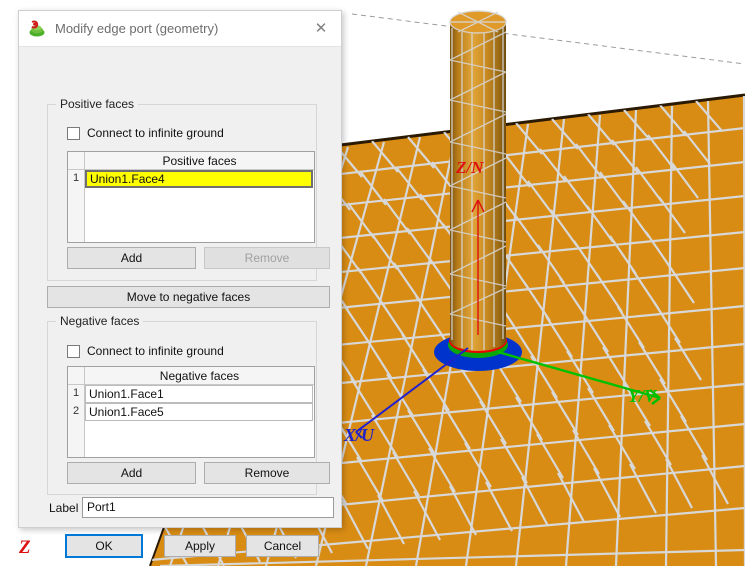 This screenshot has height=566, width=745. Describe the element at coordinates (208, 507) in the screenshot. I see `label-input: Port1` at that location.